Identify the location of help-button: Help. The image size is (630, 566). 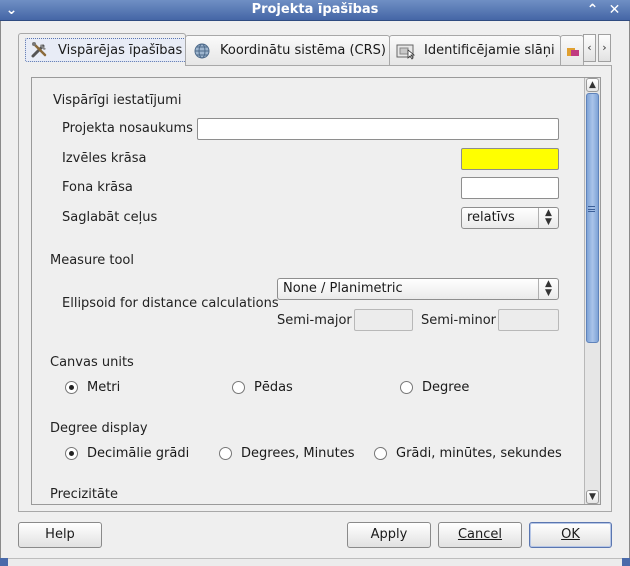
(60, 535).